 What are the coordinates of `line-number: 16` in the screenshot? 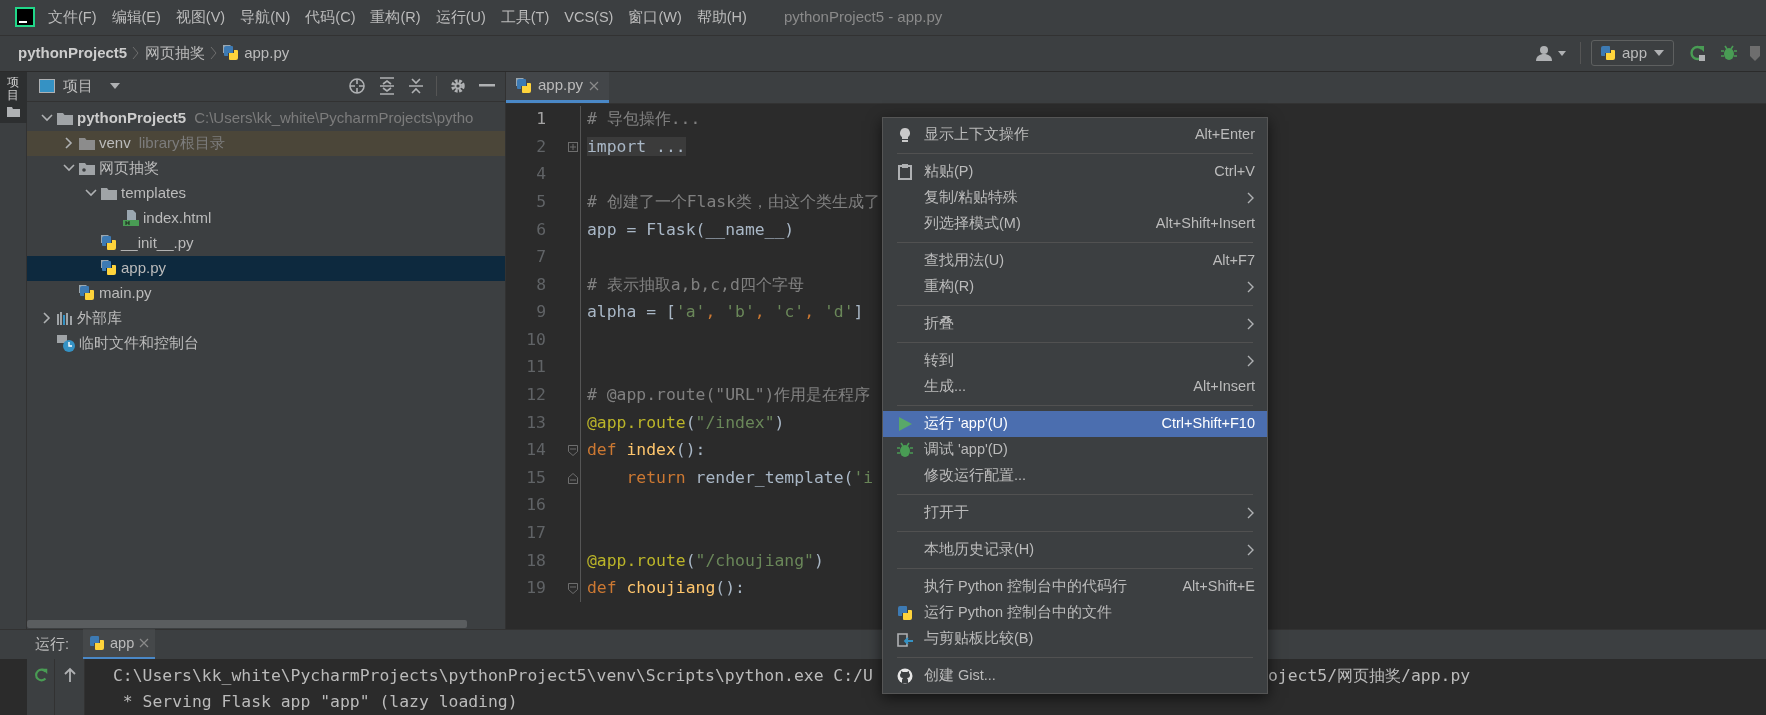 It's located at (535, 505).